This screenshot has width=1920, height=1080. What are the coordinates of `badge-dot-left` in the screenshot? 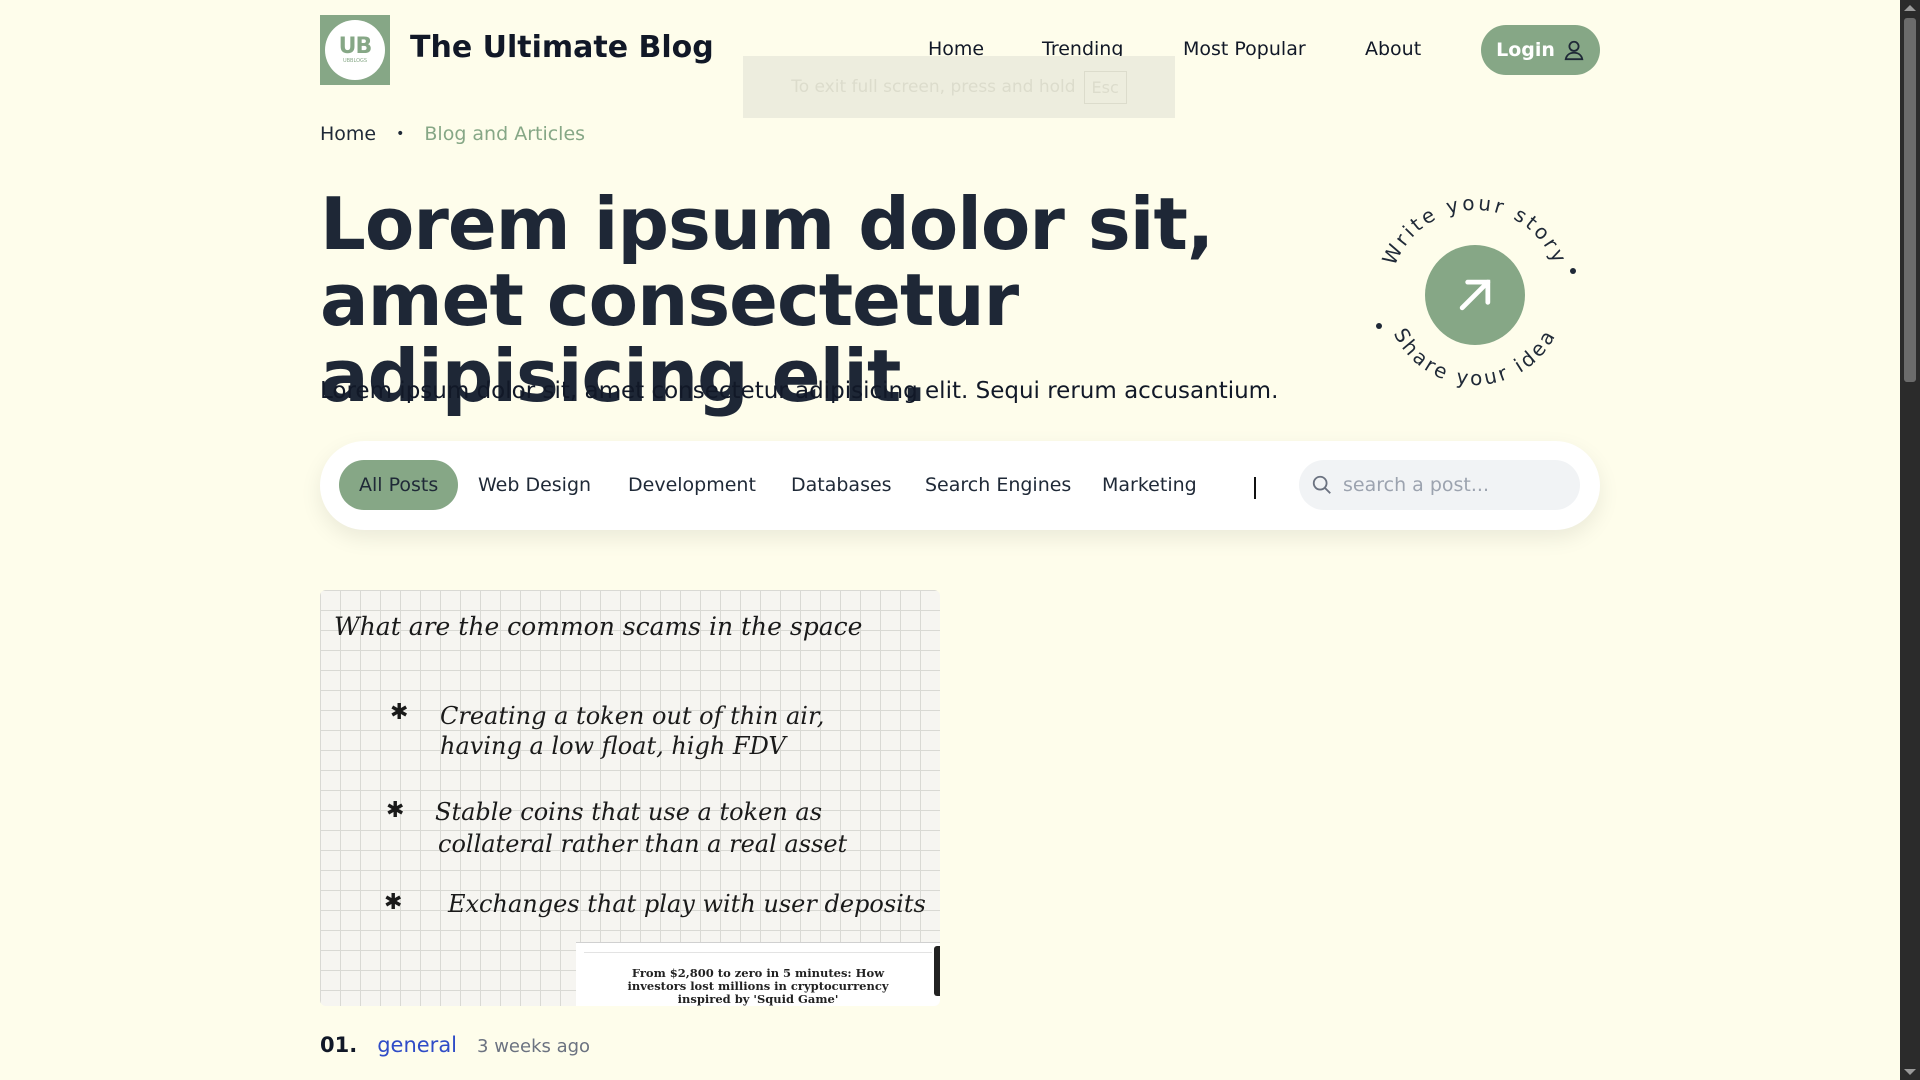 It's located at (1379, 326).